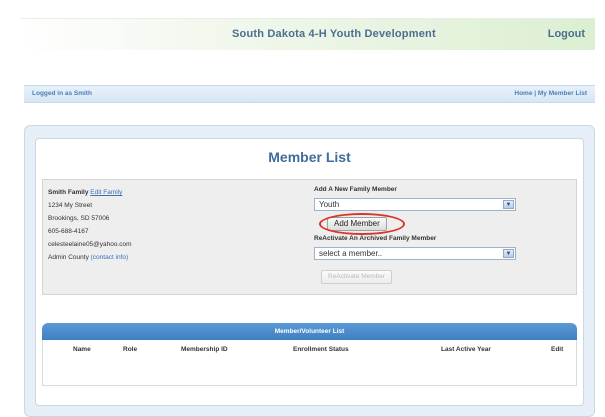  Describe the element at coordinates (90, 244) in the screenshot. I see `family-email: celesteelaine05@yahoo.com` at that location.